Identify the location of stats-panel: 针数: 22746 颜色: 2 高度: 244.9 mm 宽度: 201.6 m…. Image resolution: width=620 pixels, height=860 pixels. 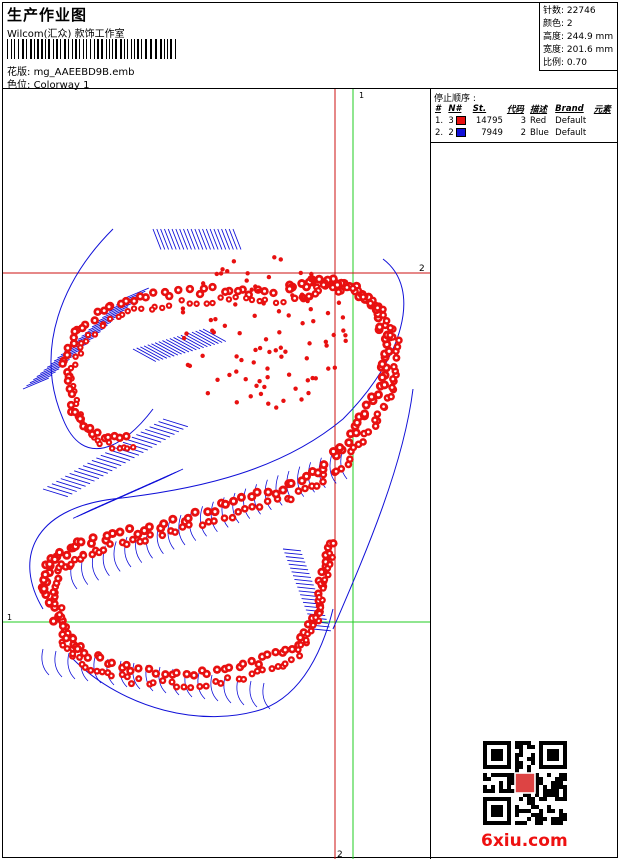
(578, 37).